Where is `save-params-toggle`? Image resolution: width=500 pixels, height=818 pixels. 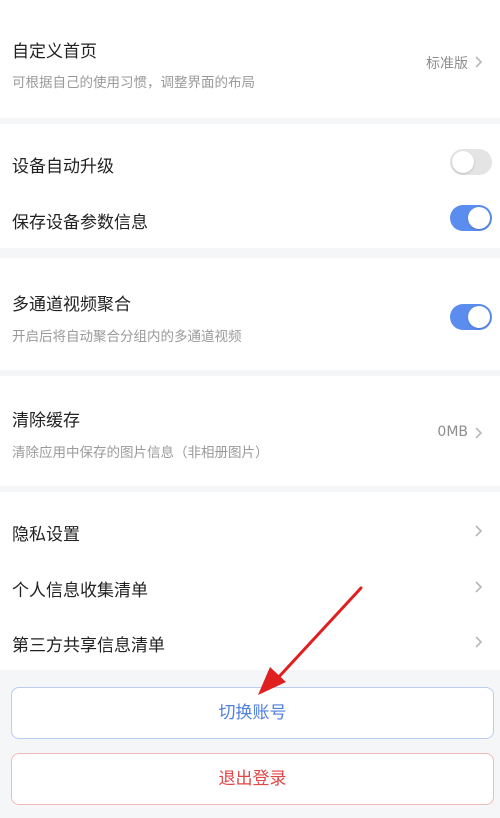 save-params-toggle is located at coordinates (471, 218).